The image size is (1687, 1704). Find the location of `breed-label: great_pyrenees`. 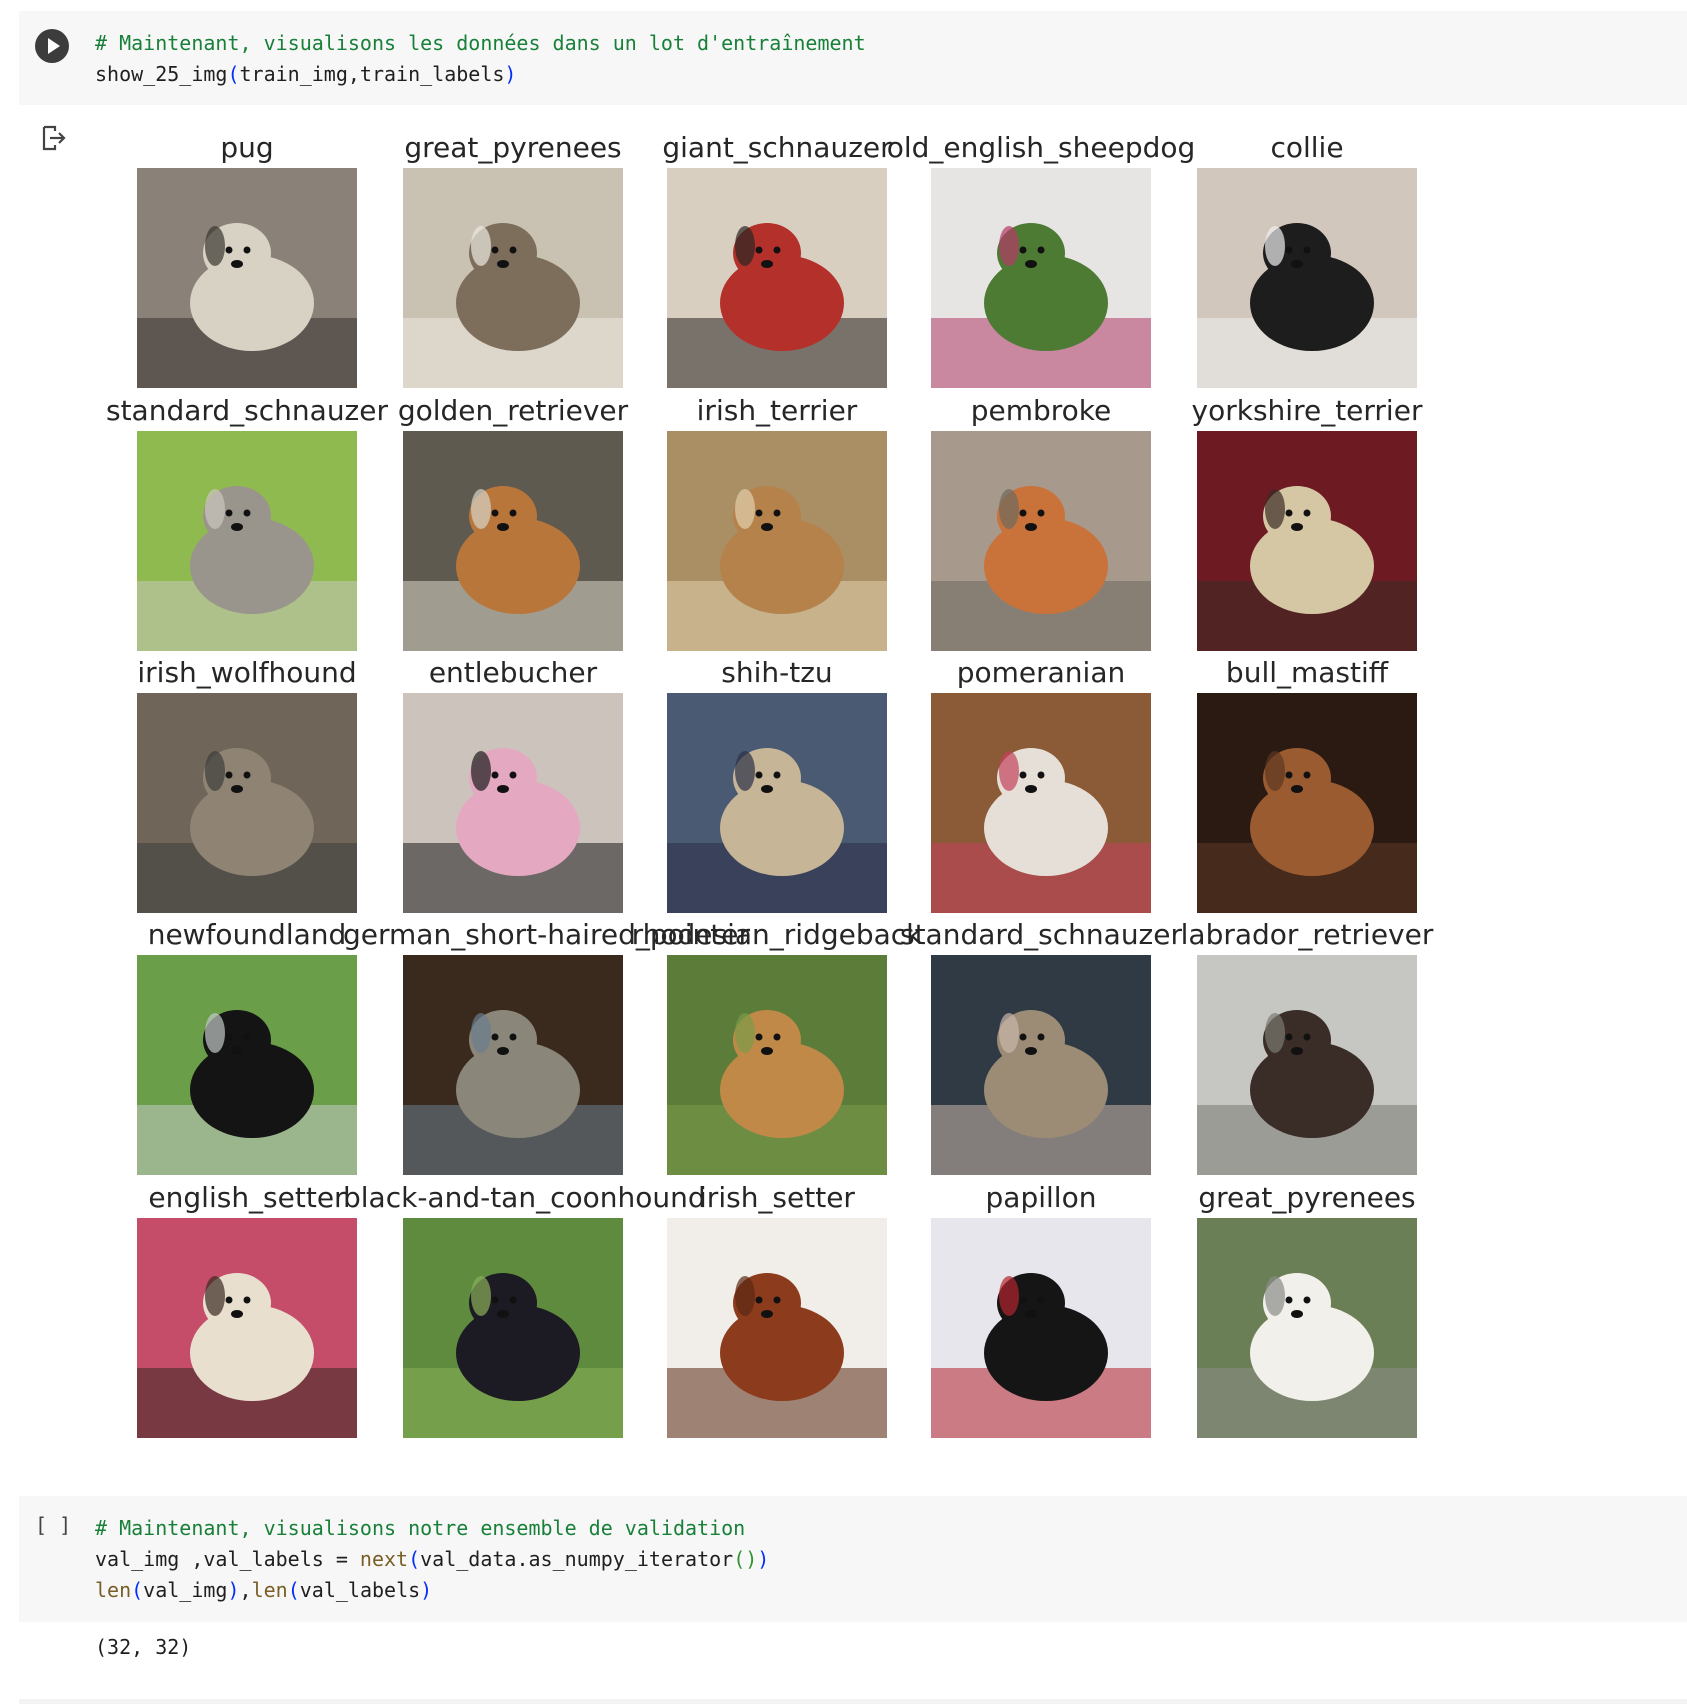

breed-label: great_pyrenees is located at coordinates (1307, 1197).